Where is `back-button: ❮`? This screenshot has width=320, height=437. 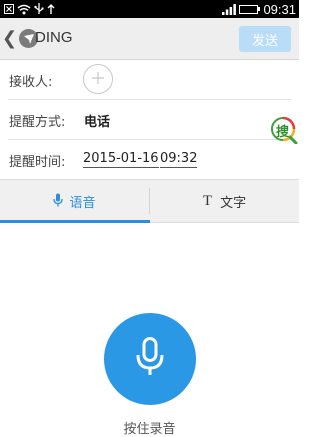 back-button: ❮ is located at coordinates (20, 38).